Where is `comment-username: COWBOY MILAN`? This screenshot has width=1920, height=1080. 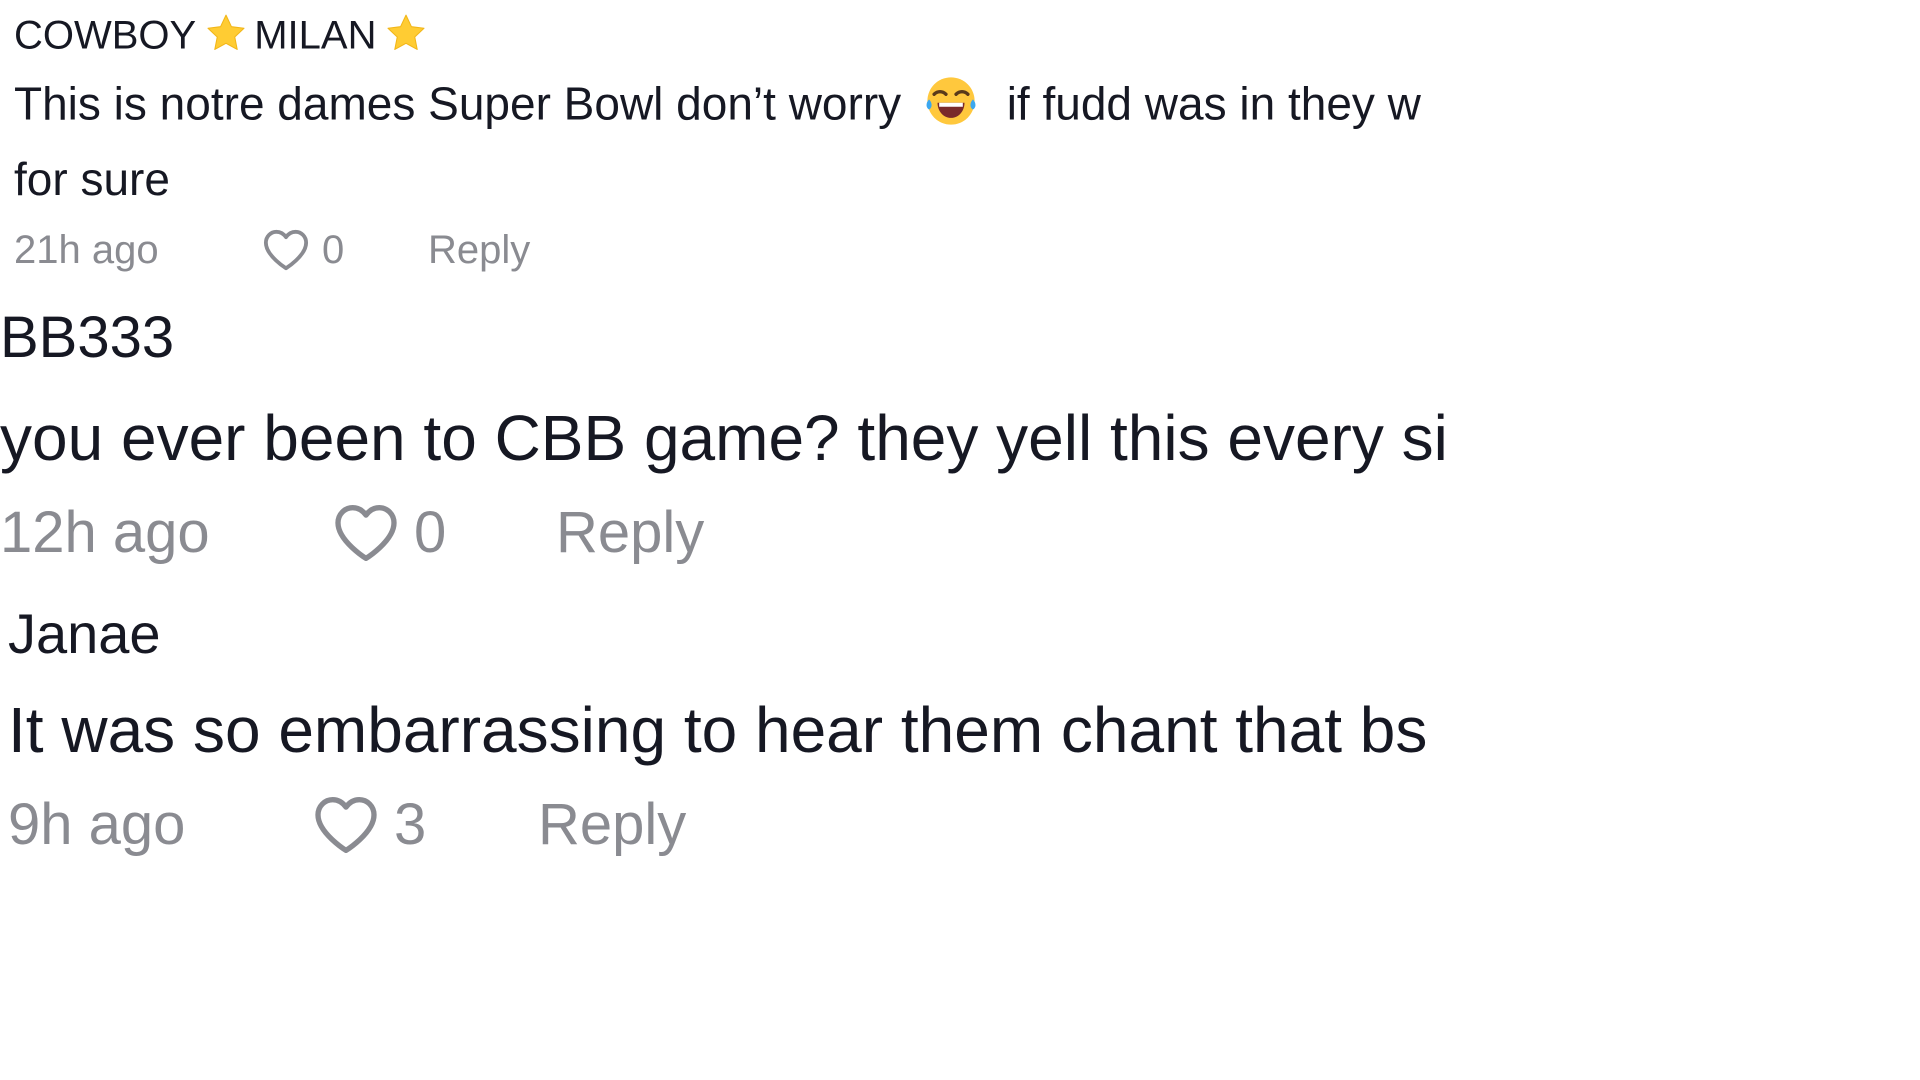
comment-username: COWBOY MILAN is located at coordinates (221, 38).